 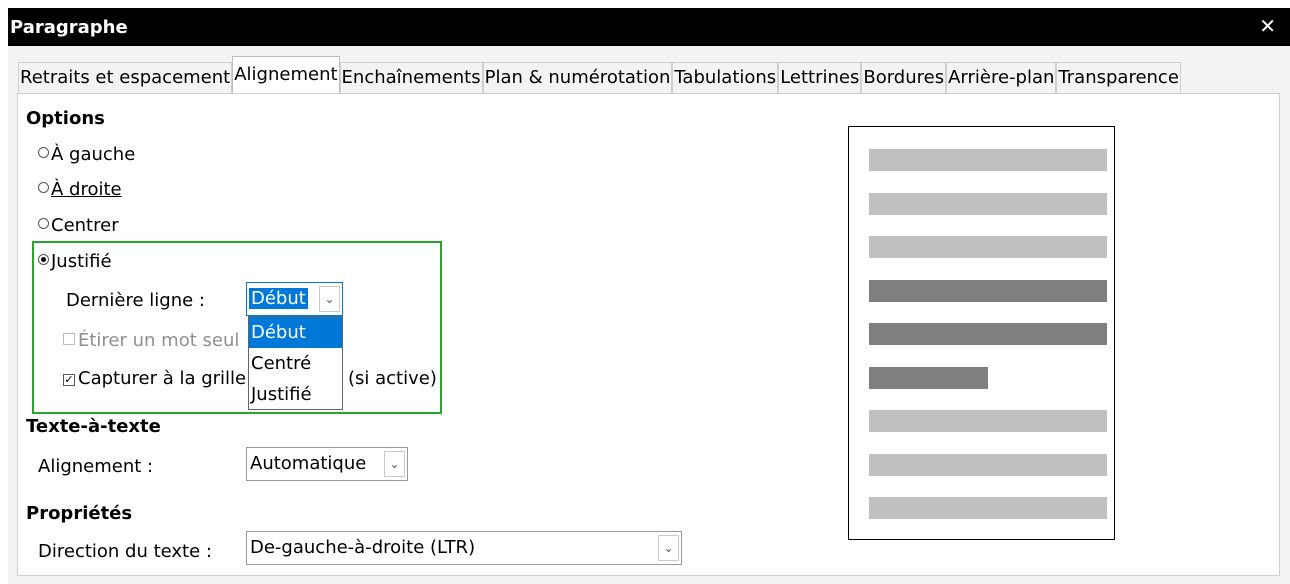 What do you see at coordinates (93, 426) in the screenshot?
I see `text-to-text-heading: Texte-à-texte` at bounding box center [93, 426].